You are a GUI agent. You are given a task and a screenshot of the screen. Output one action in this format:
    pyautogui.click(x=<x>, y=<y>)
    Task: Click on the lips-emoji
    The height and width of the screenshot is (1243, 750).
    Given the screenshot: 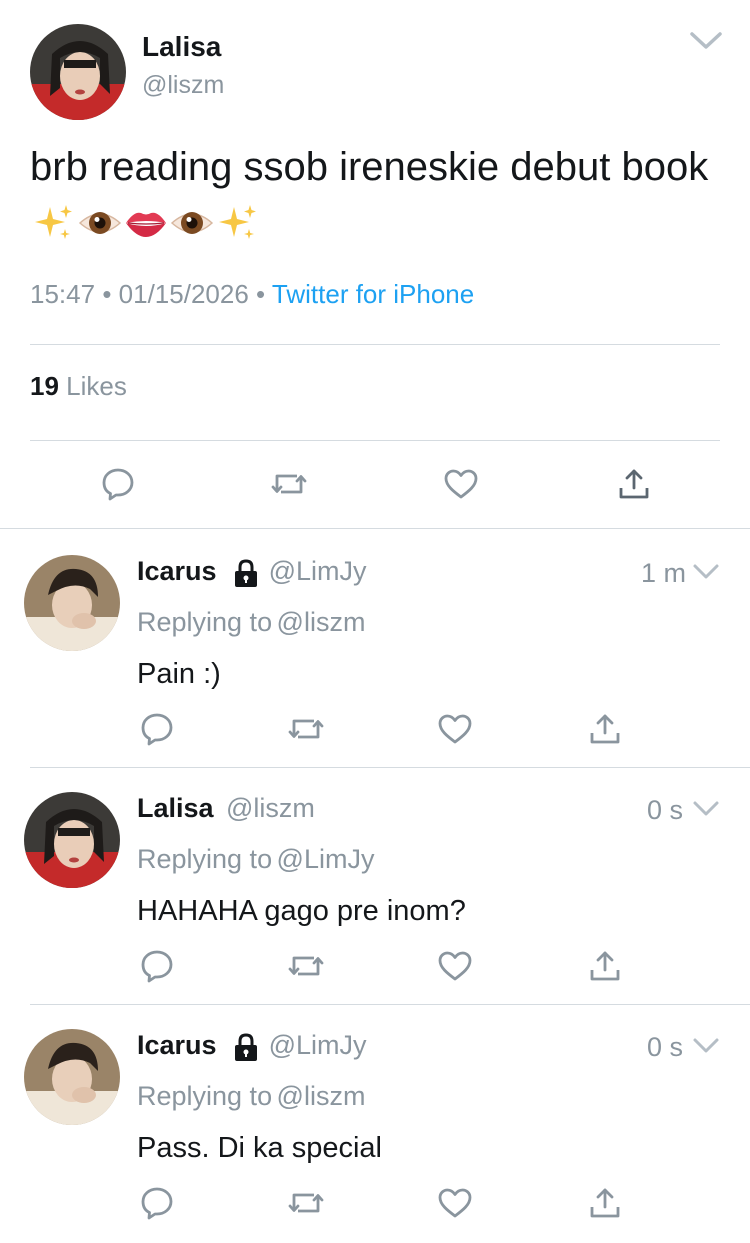 What is the action you would take?
    pyautogui.click(x=146, y=223)
    